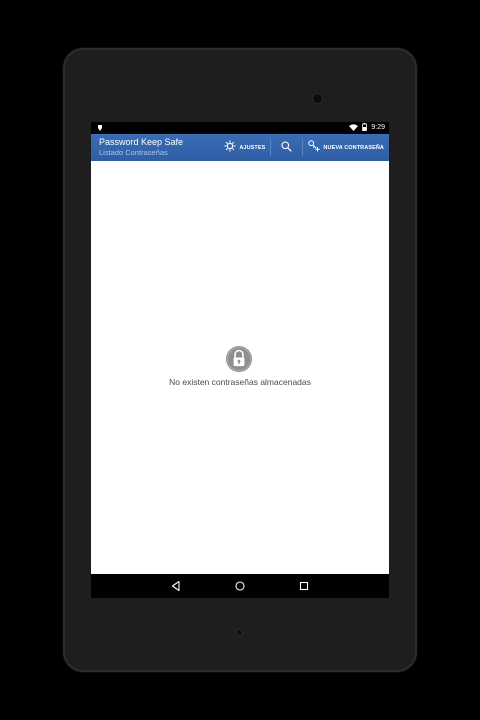 The width and height of the screenshot is (480, 720). What do you see at coordinates (239, 632) in the screenshot?
I see `speaker-dot` at bounding box center [239, 632].